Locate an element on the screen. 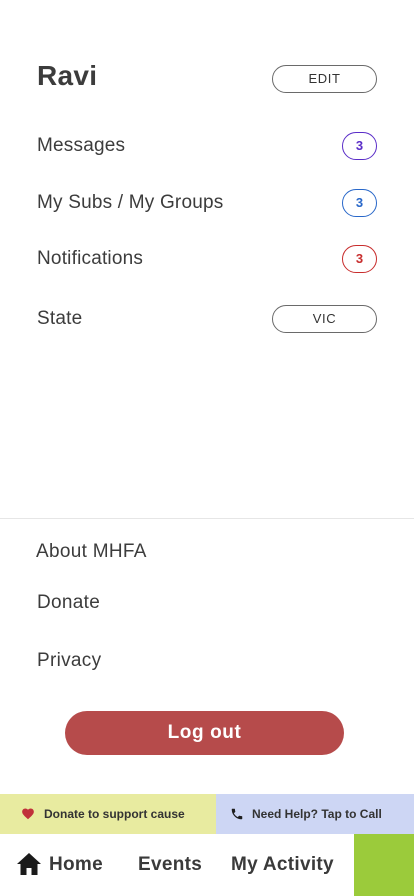  nav-accent-tab is located at coordinates (384, 865).